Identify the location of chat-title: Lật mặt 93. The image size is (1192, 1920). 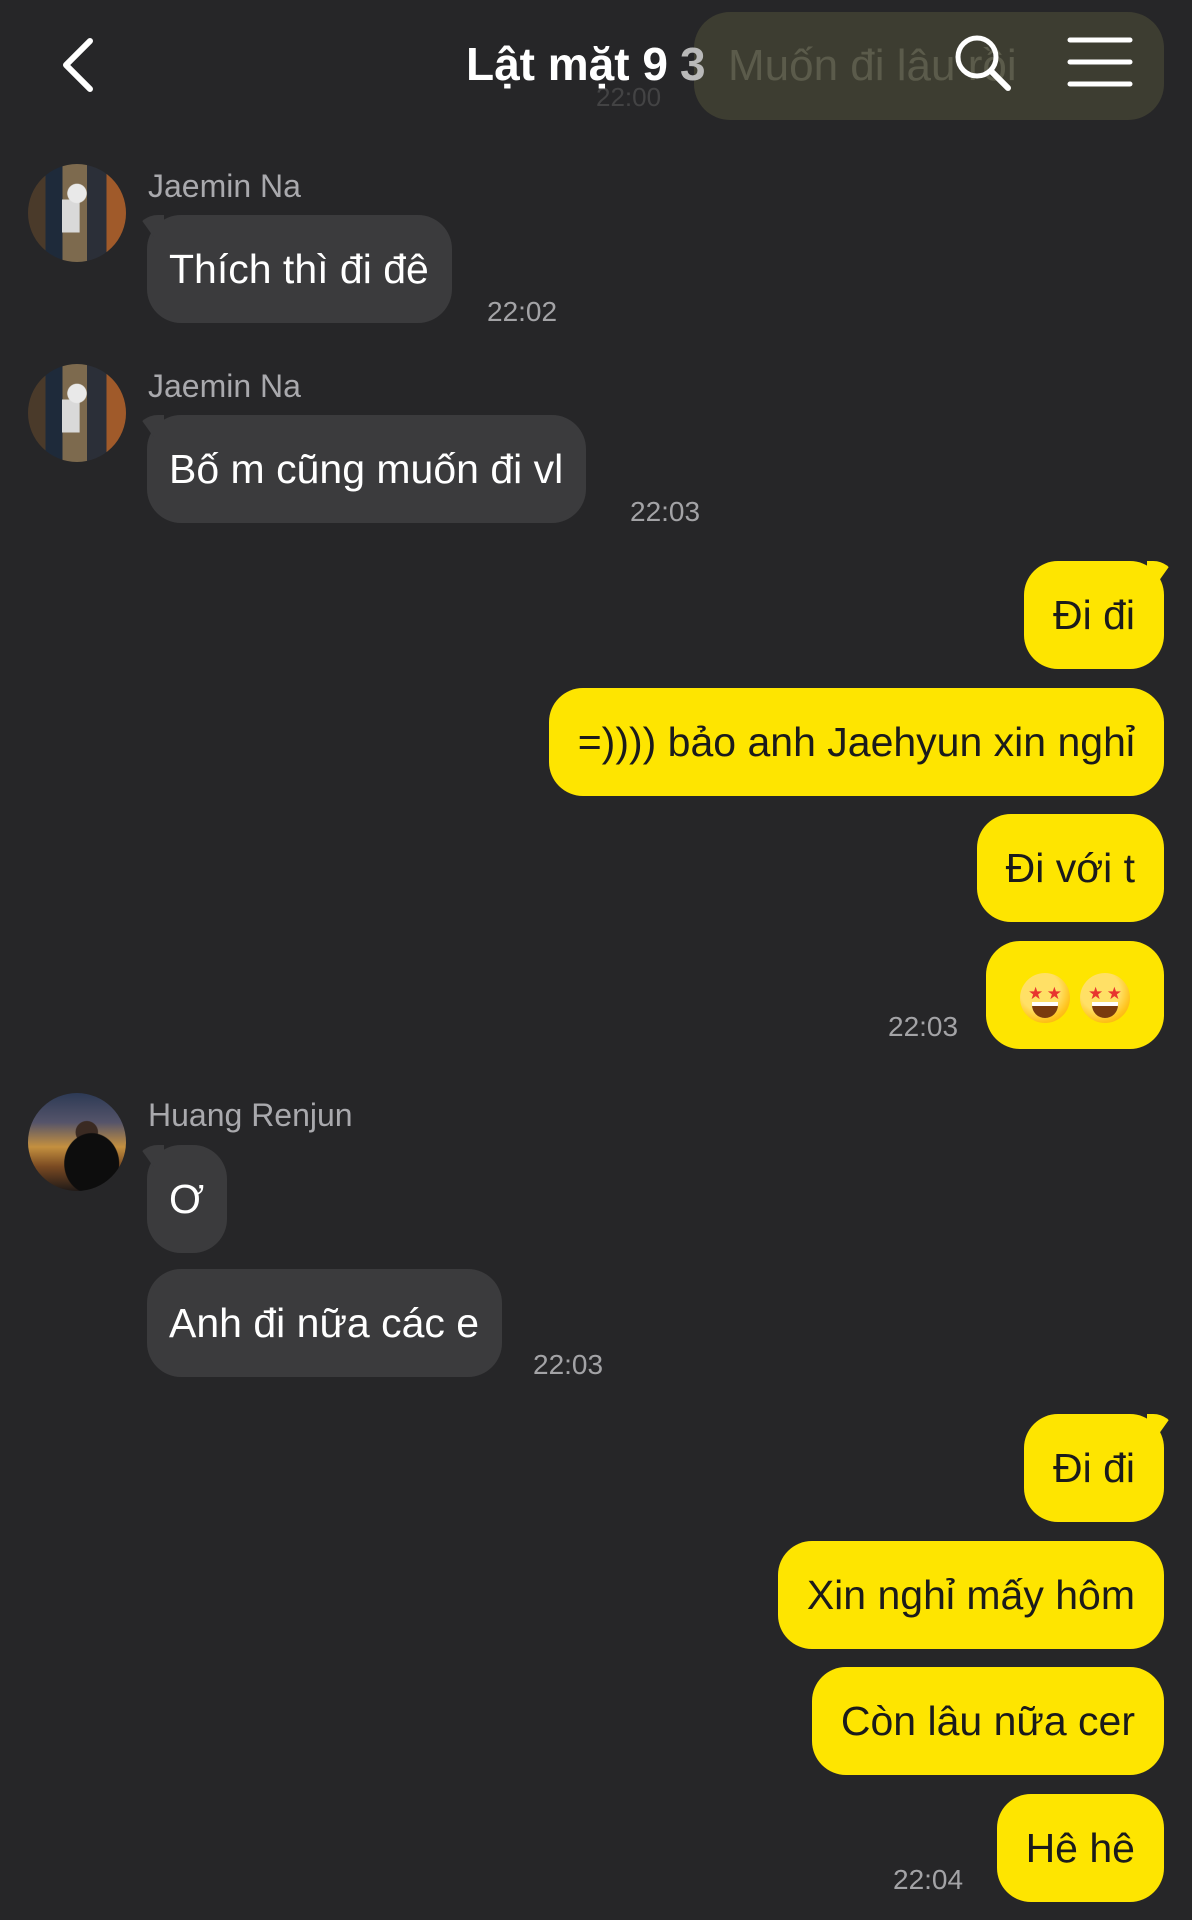
(586, 64).